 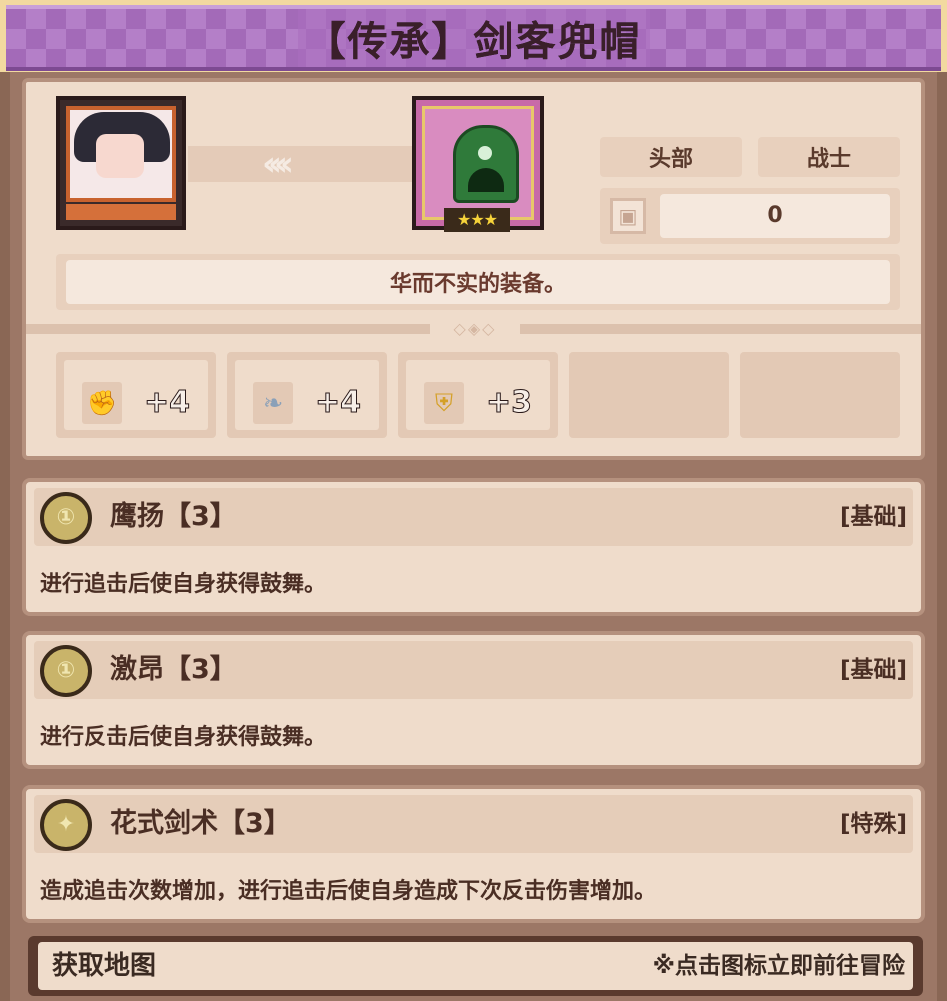 What do you see at coordinates (829, 157) in the screenshot?
I see `equip-class-tag: 战士` at bounding box center [829, 157].